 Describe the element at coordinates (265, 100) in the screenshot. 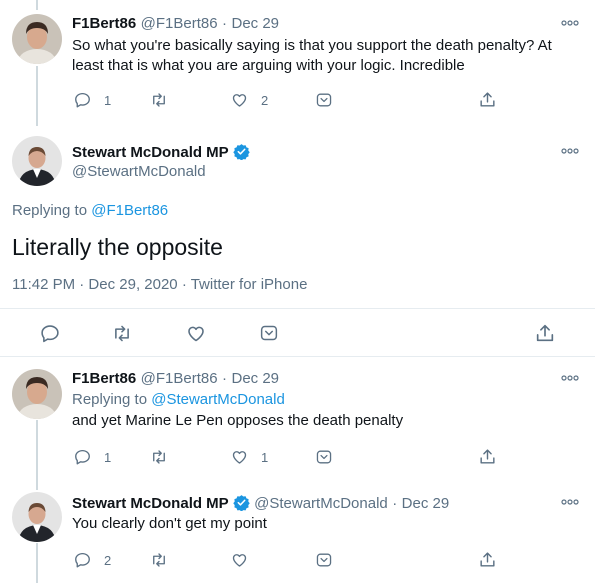

I see `like-count: 2` at that location.